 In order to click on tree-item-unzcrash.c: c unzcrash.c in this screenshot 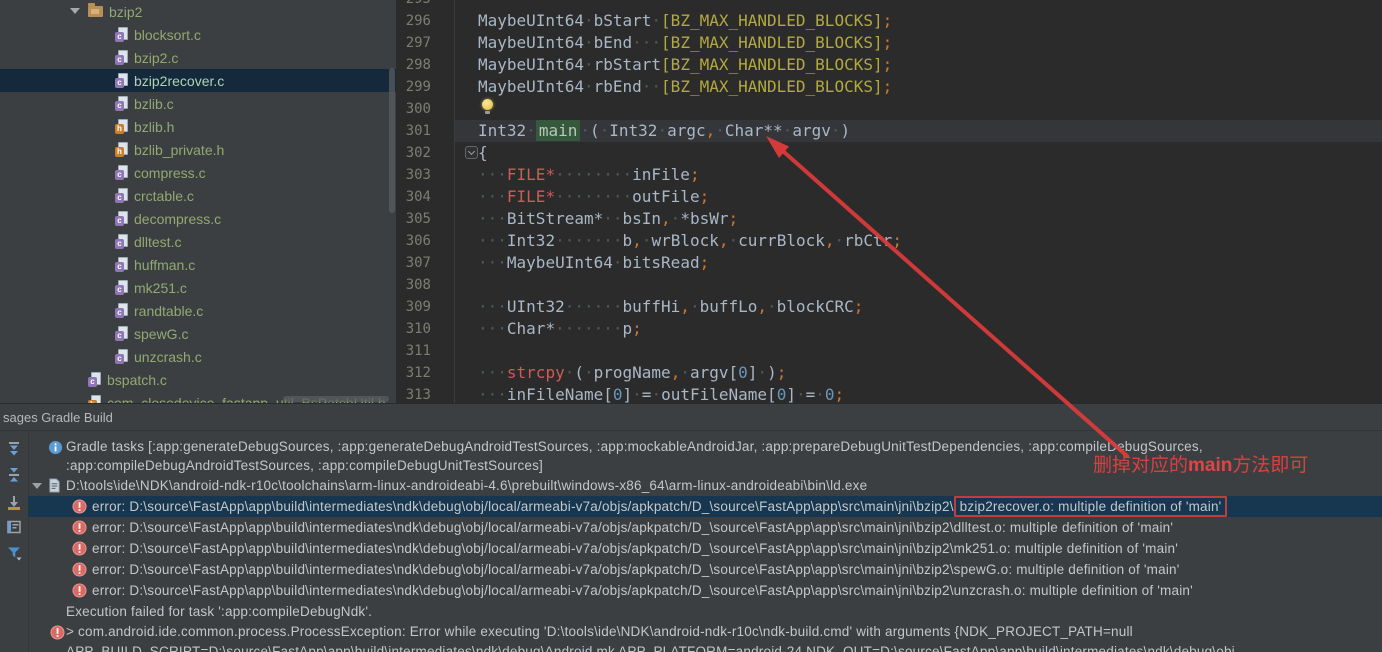, I will do `click(198, 356)`.